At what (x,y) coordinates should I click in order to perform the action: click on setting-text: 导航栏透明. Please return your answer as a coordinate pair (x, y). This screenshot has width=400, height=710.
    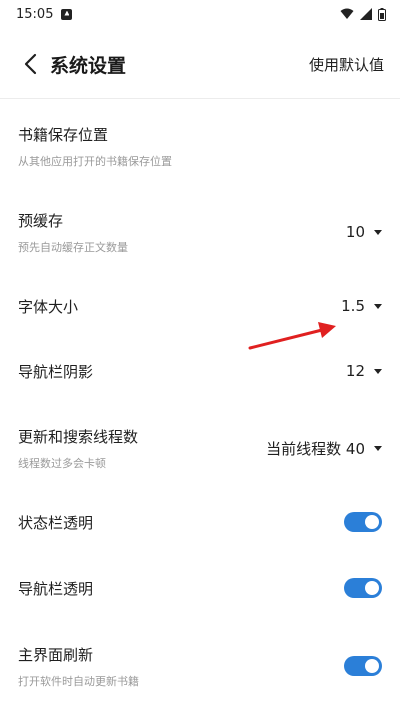
    Looking at the image, I should click on (55, 588).